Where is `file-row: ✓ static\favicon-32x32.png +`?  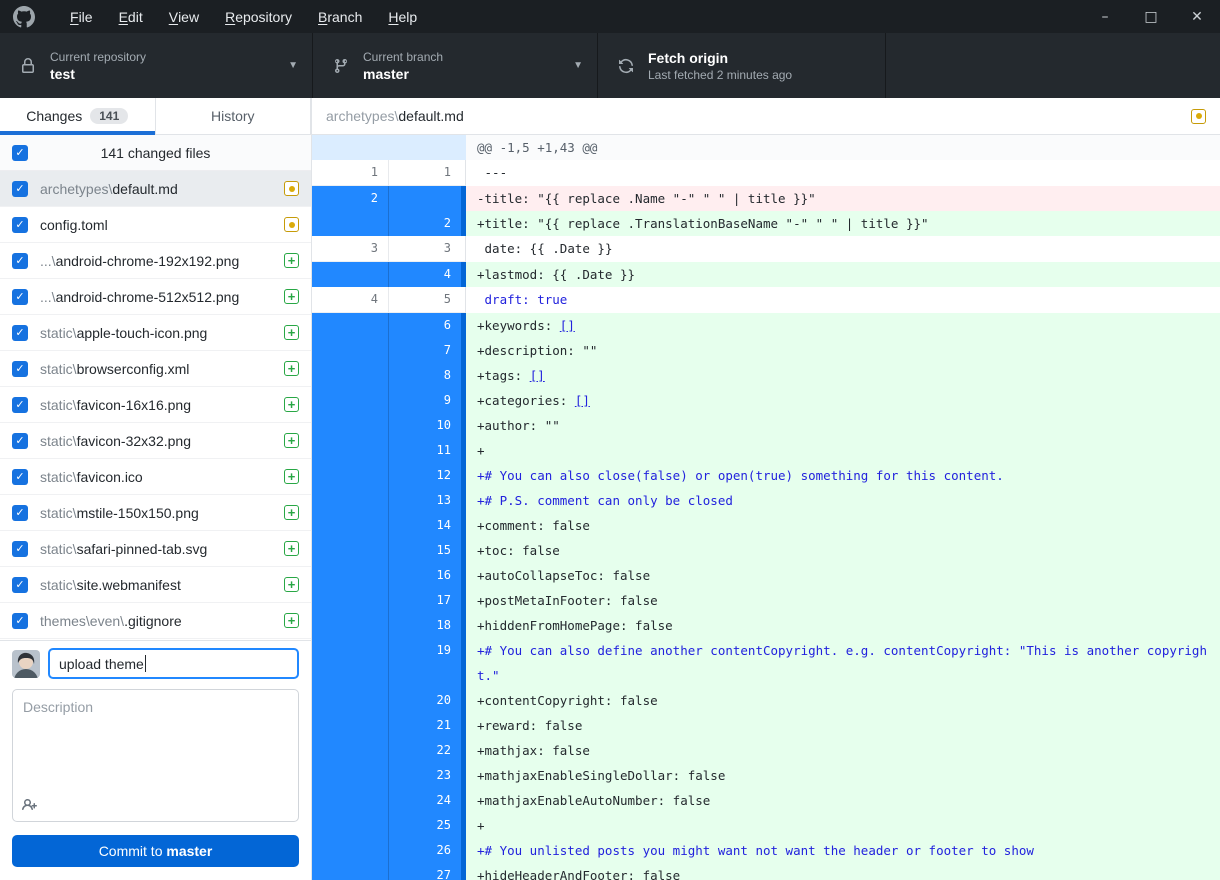
file-row: ✓ static\favicon-32x32.png + is located at coordinates (155, 441).